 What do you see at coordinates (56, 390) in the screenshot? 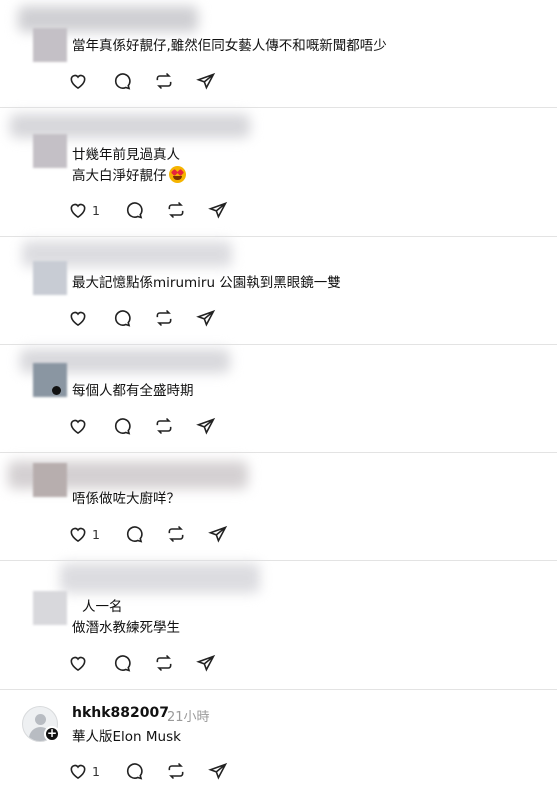
I see `follow-badge` at bounding box center [56, 390].